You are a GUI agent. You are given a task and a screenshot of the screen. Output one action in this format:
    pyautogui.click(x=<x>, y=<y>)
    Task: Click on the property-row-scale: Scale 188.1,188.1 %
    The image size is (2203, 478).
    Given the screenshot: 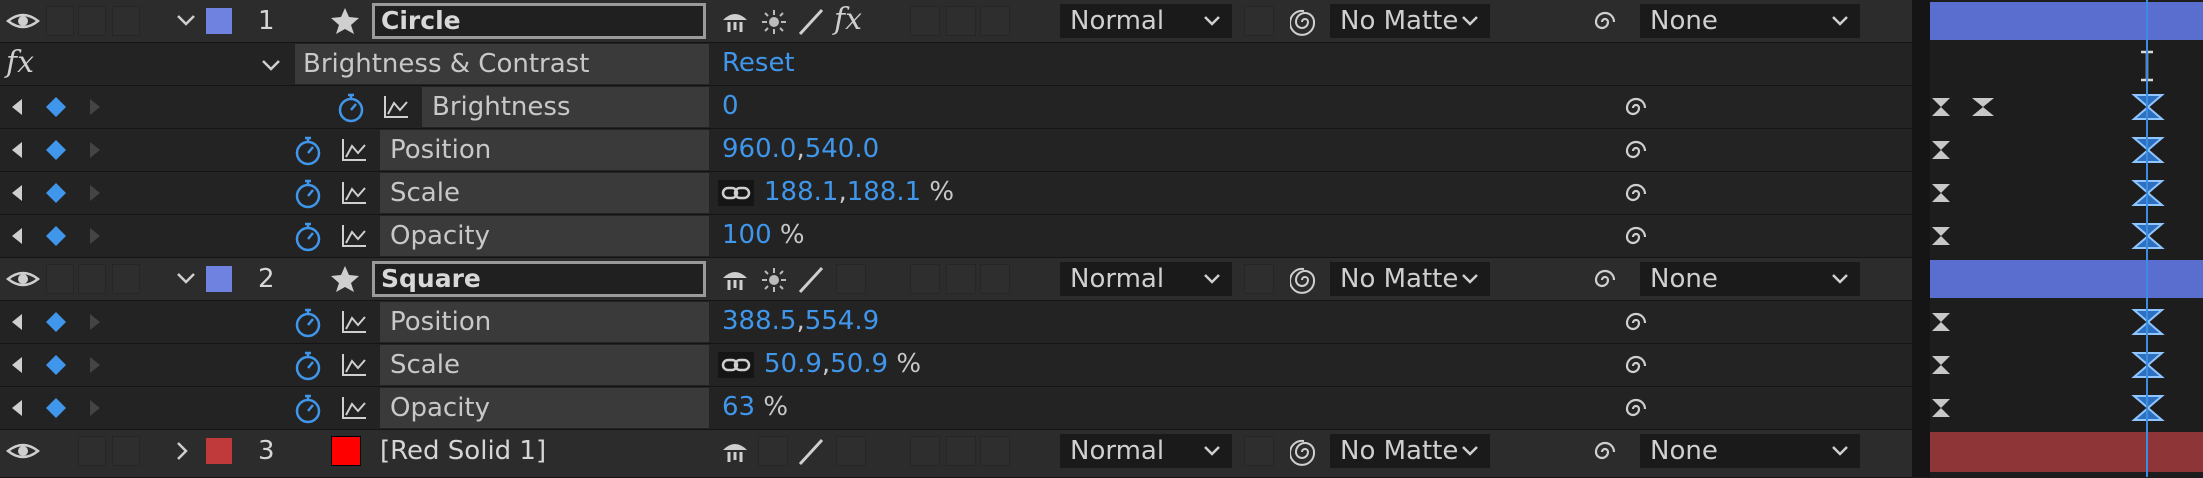 What is the action you would take?
    pyautogui.click(x=956, y=193)
    